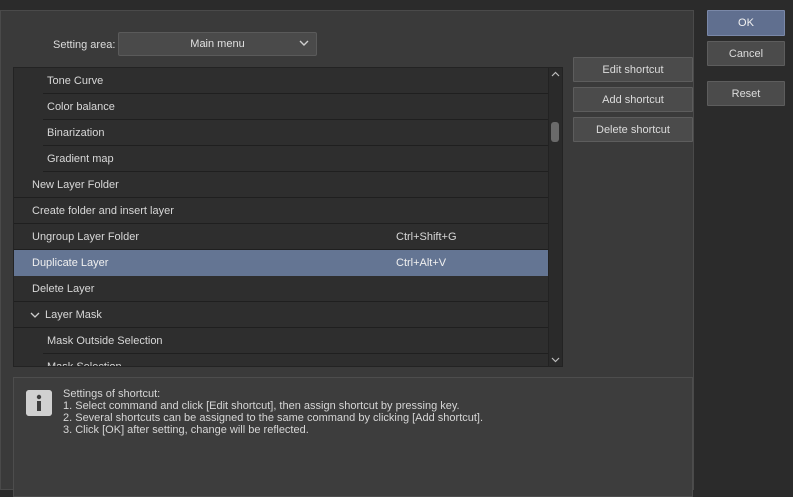 The width and height of the screenshot is (793, 497). Describe the element at coordinates (304, 43) in the screenshot. I see `chevron-down-icon` at that location.